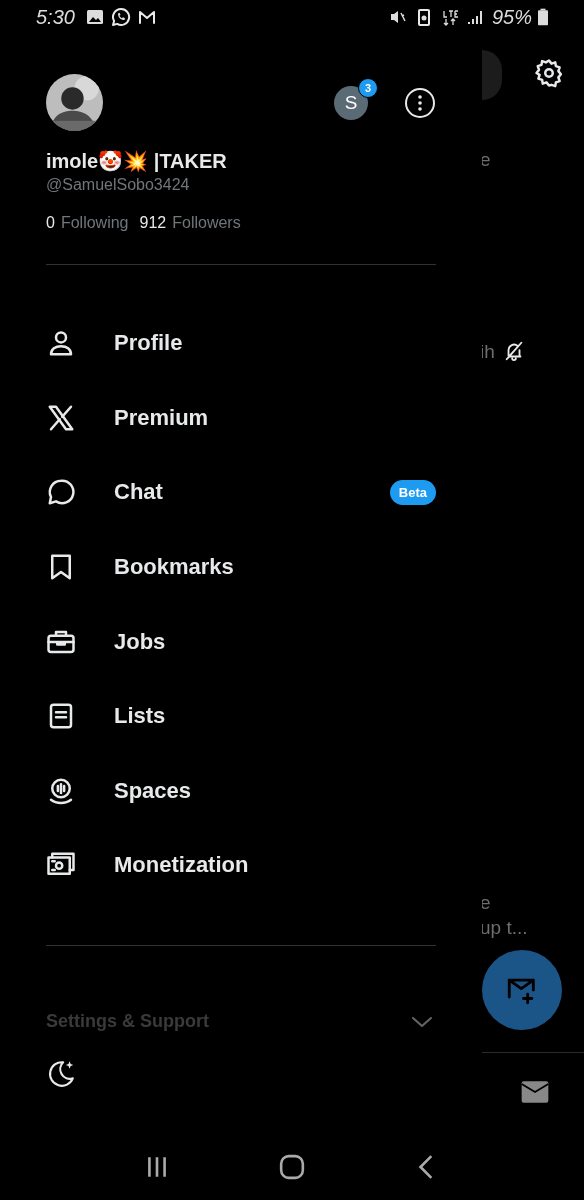 This screenshot has width=584, height=1200. I want to click on user-handle: @SamuelSobo3424, so click(118, 185).